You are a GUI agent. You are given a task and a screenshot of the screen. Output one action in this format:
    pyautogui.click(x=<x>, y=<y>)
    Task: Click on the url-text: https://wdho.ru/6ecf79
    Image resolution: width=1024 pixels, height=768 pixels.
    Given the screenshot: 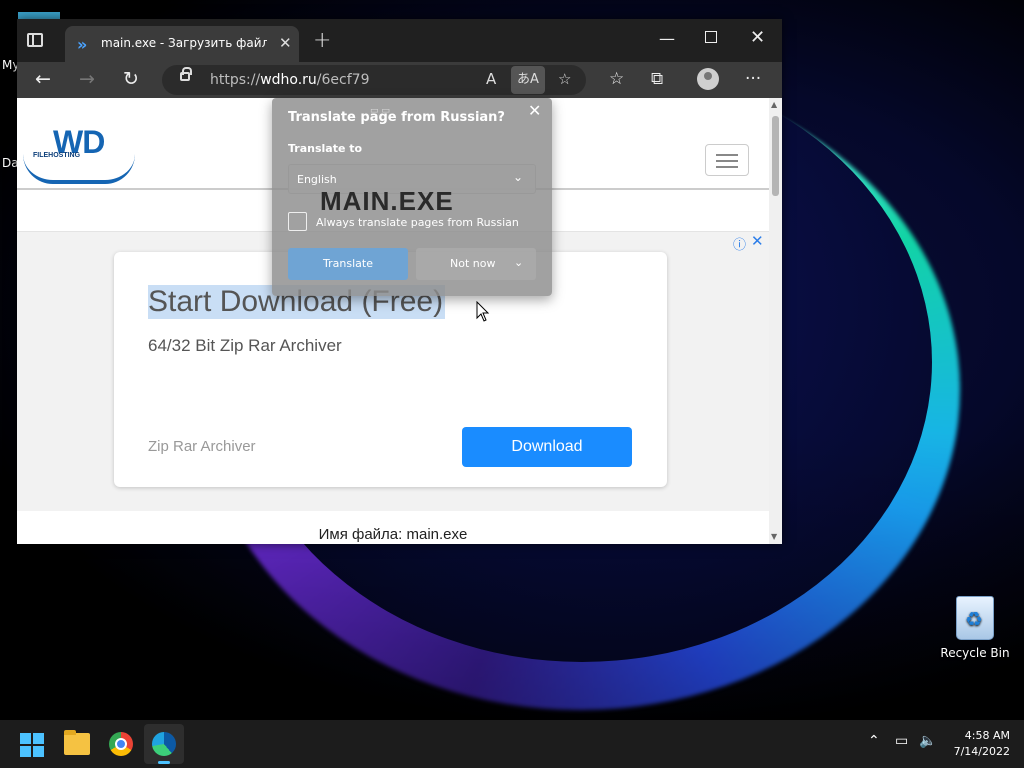 What is the action you would take?
    pyautogui.click(x=289, y=80)
    